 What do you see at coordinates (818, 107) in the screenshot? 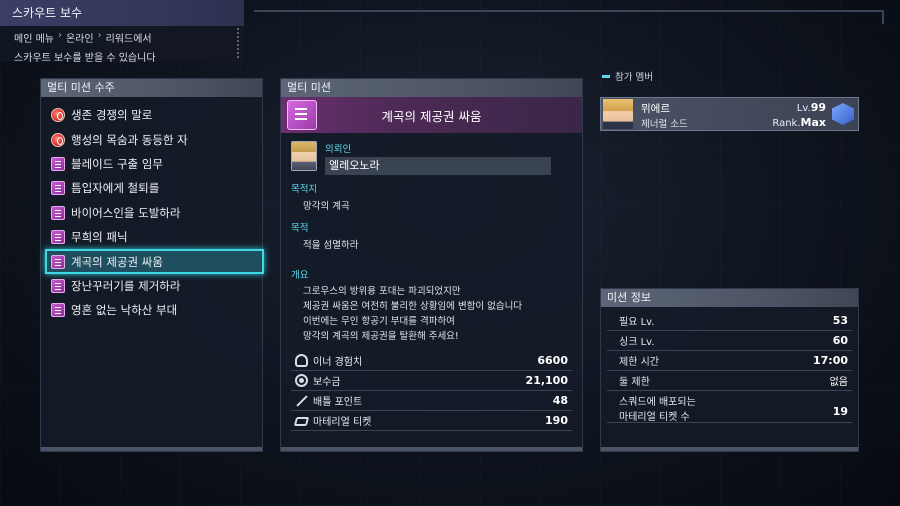
I see `level-value: 99` at bounding box center [818, 107].